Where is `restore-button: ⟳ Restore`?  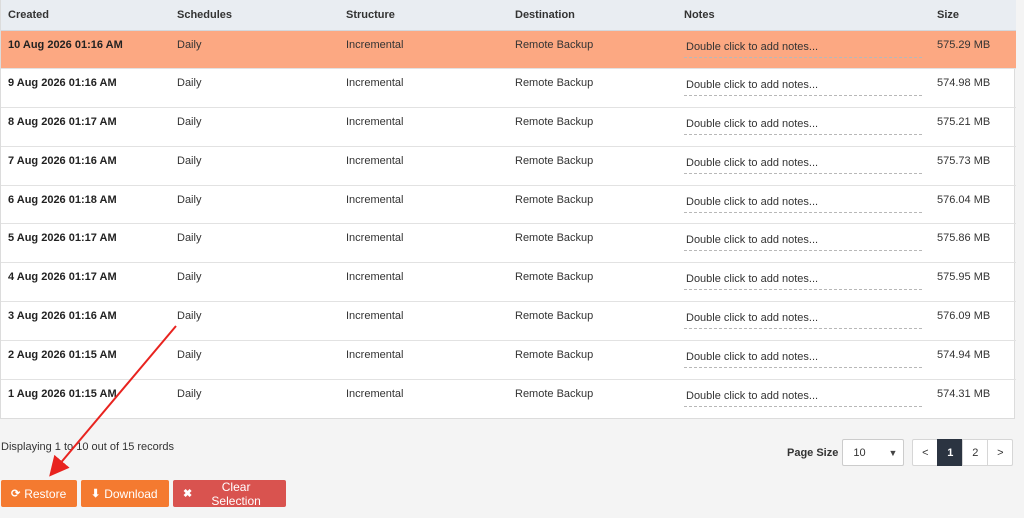 restore-button: ⟳ Restore is located at coordinates (39, 493).